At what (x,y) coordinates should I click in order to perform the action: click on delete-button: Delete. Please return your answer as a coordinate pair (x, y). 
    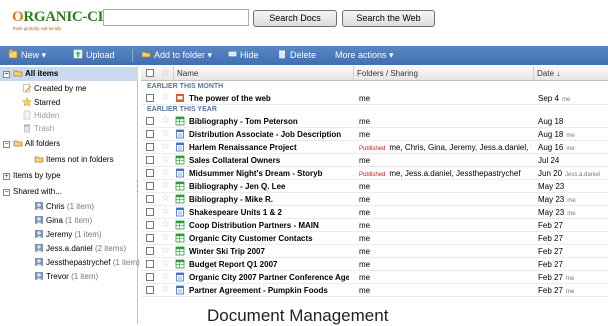
    Looking at the image, I should click on (296, 55).